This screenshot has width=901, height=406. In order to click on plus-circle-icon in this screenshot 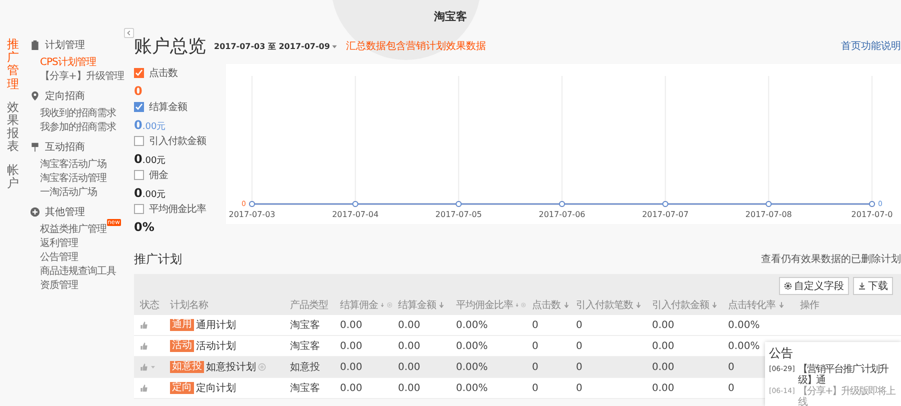, I will do `click(35, 212)`.